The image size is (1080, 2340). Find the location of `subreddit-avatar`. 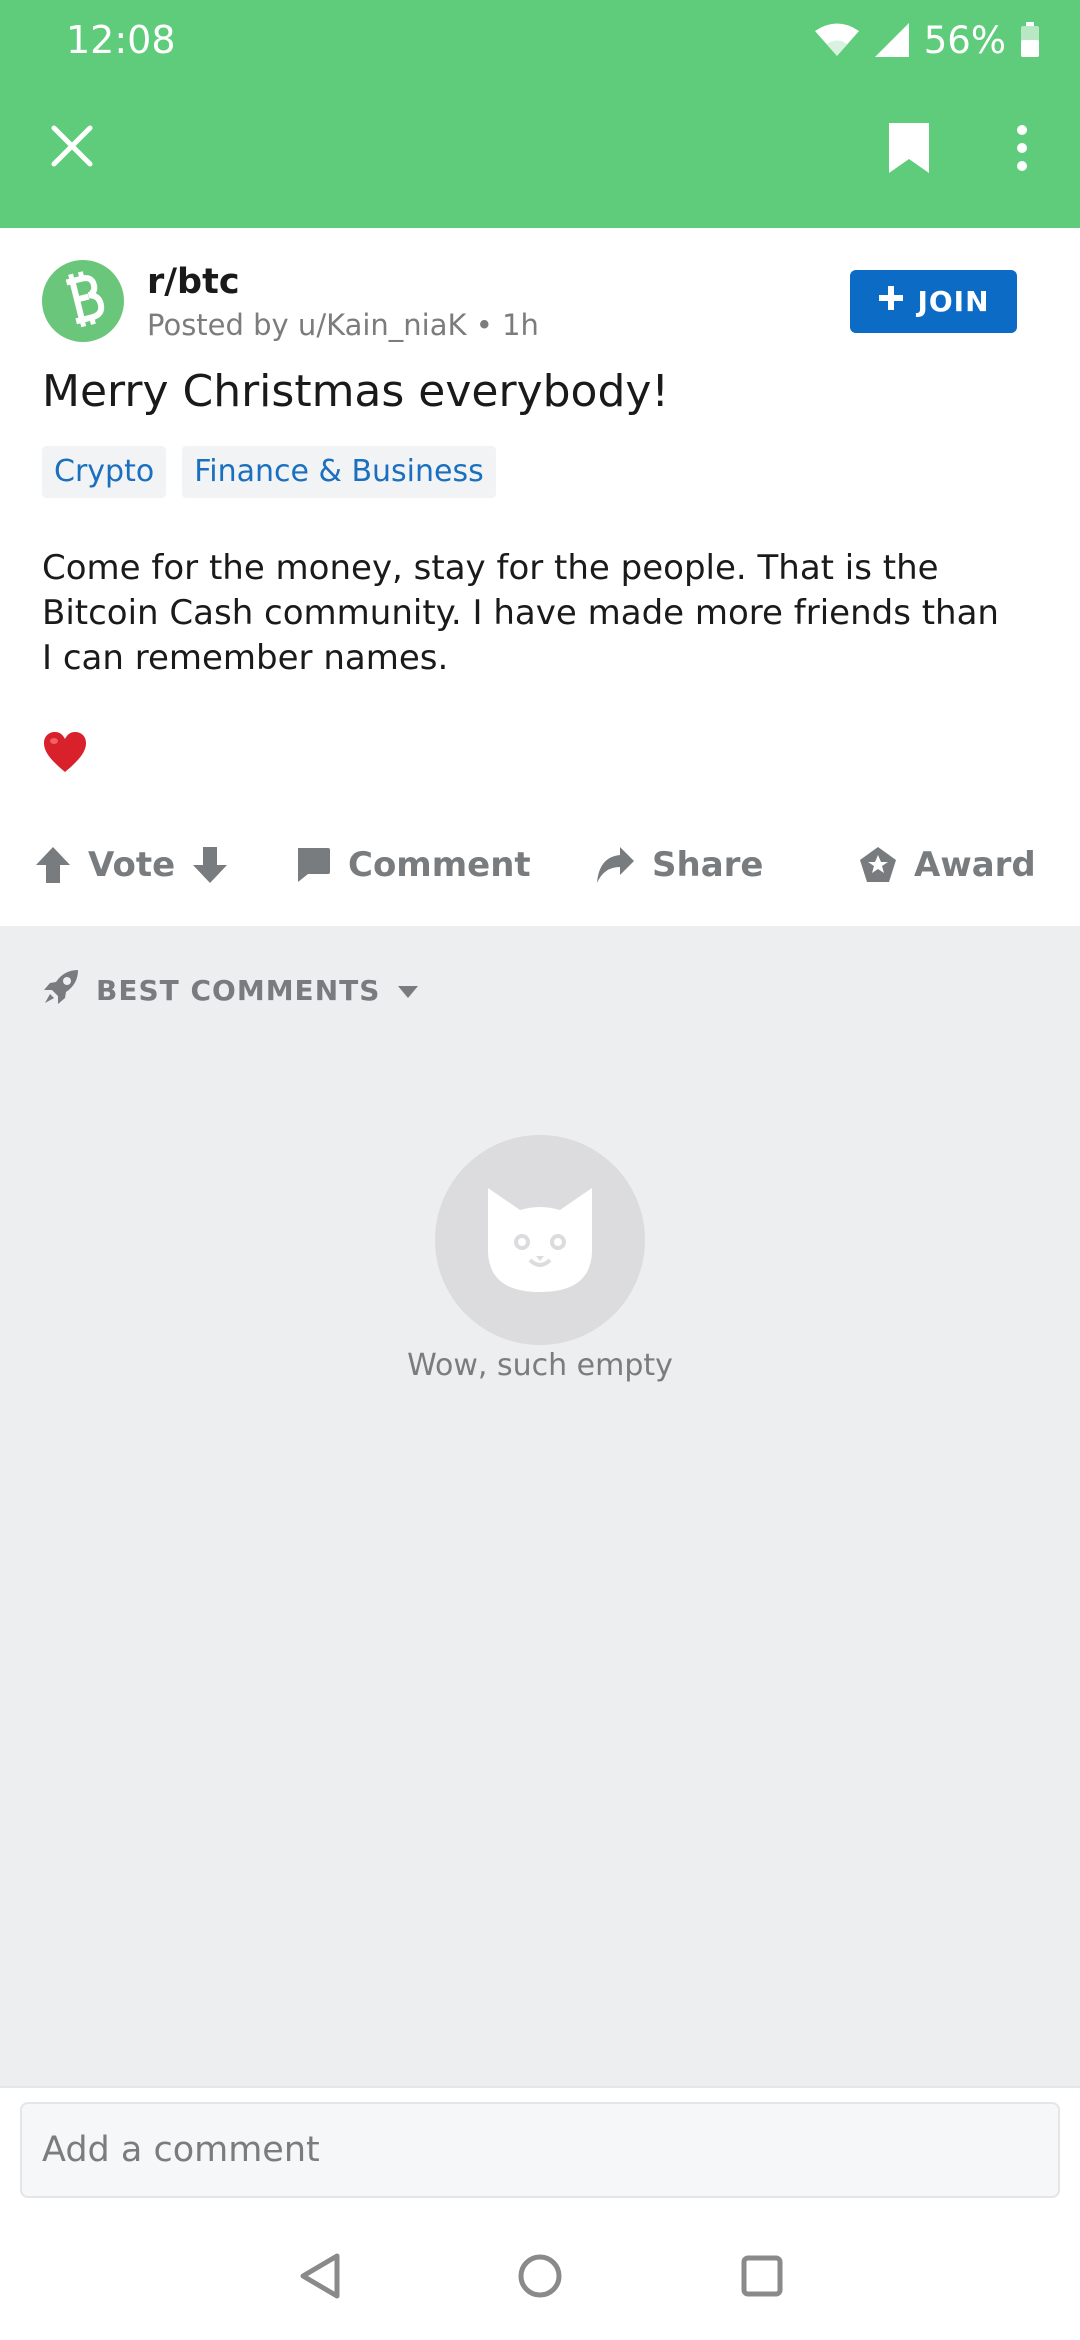

subreddit-avatar is located at coordinates (83, 301).